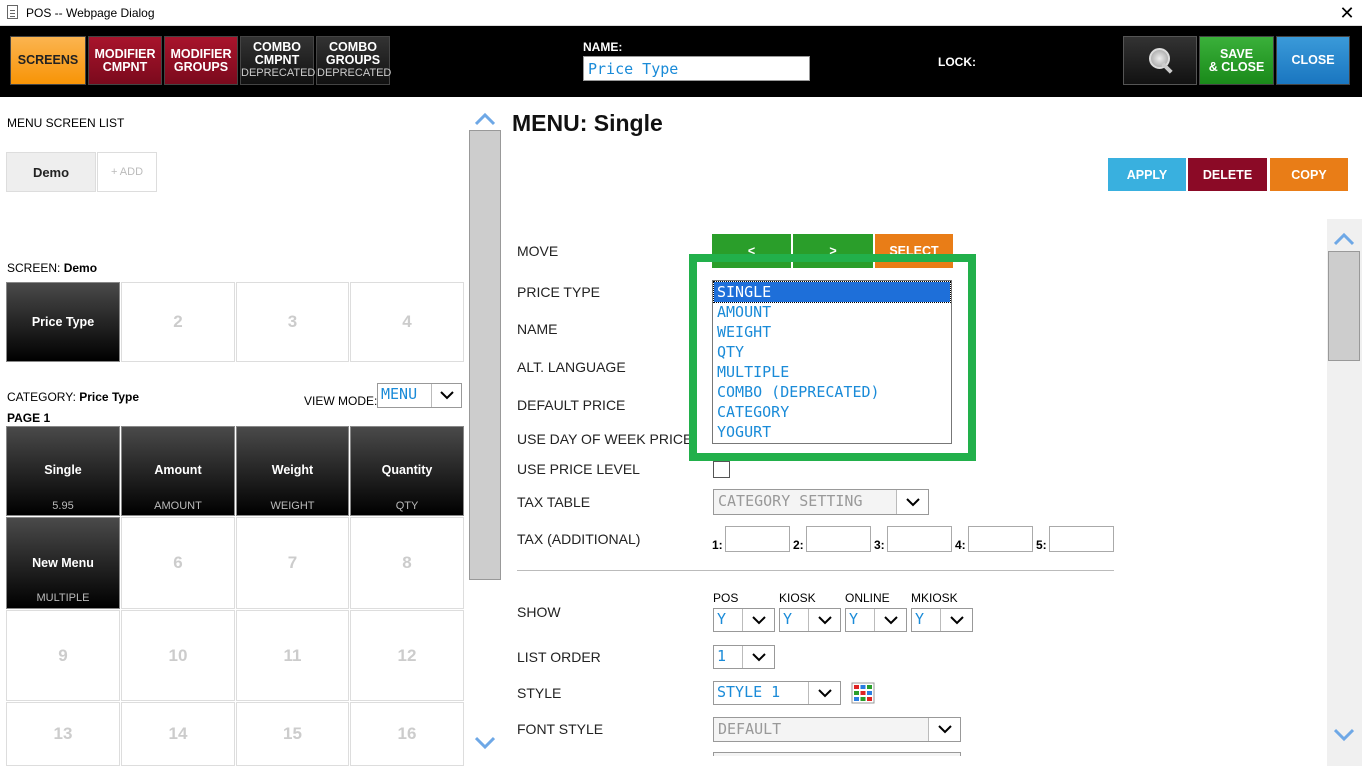 Image resolution: width=1362 pixels, height=766 pixels. What do you see at coordinates (560, 729) in the screenshot?
I see `font-style-label: FONT STYLE` at bounding box center [560, 729].